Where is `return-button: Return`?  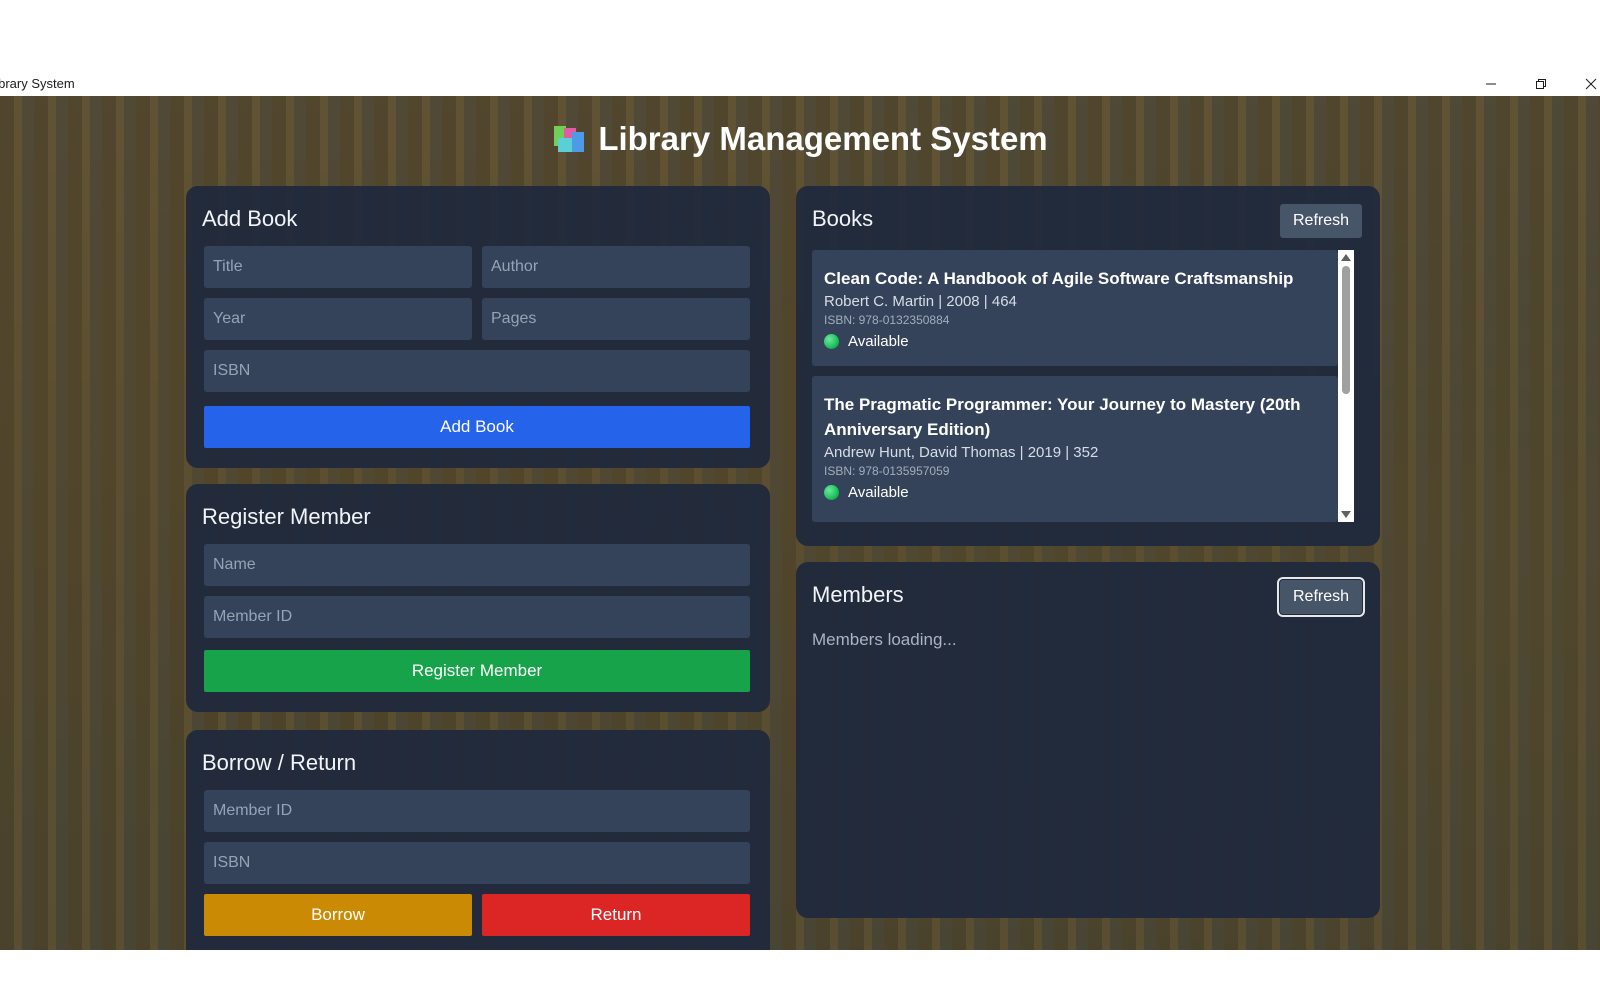
return-button: Return is located at coordinates (616, 915).